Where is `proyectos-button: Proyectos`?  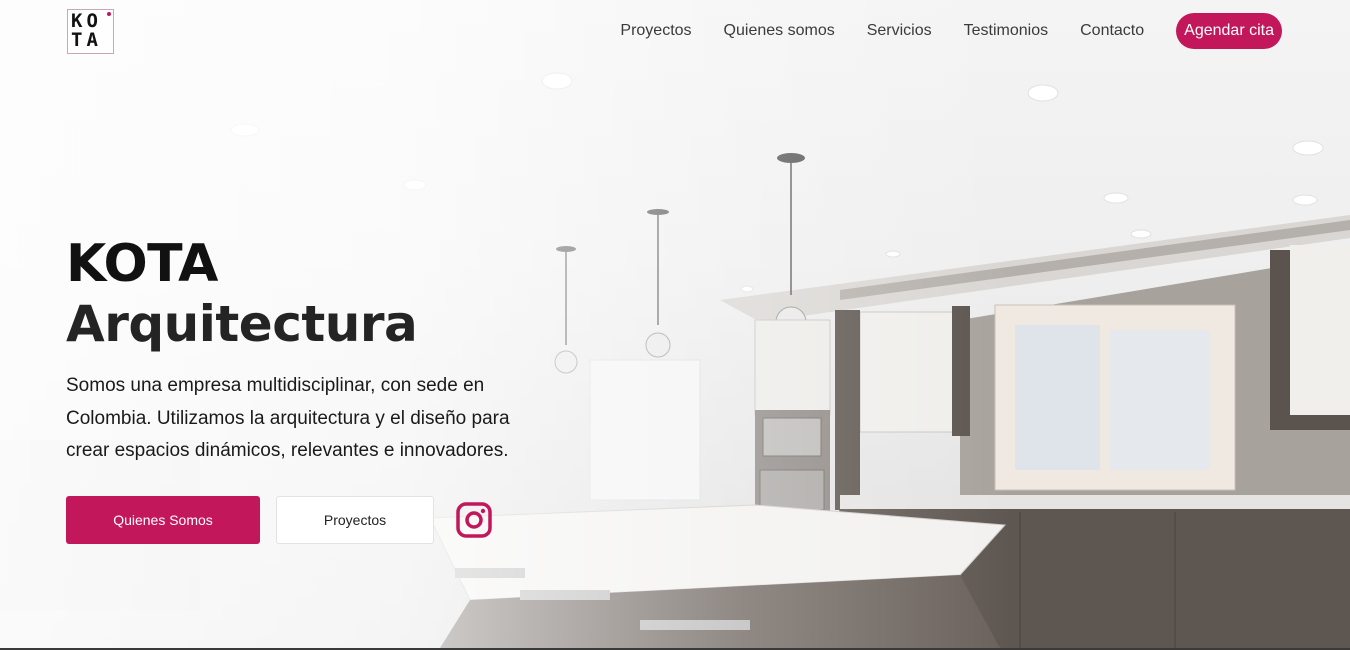
proyectos-button: Proyectos is located at coordinates (355, 520).